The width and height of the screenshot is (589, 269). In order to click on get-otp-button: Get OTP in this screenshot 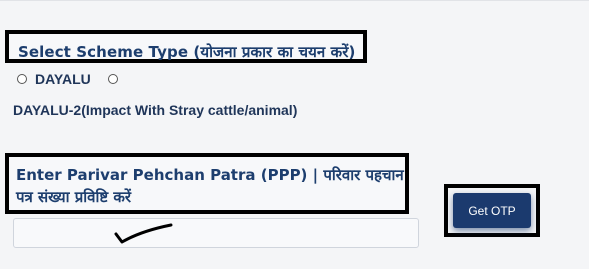, I will do `click(492, 210)`.